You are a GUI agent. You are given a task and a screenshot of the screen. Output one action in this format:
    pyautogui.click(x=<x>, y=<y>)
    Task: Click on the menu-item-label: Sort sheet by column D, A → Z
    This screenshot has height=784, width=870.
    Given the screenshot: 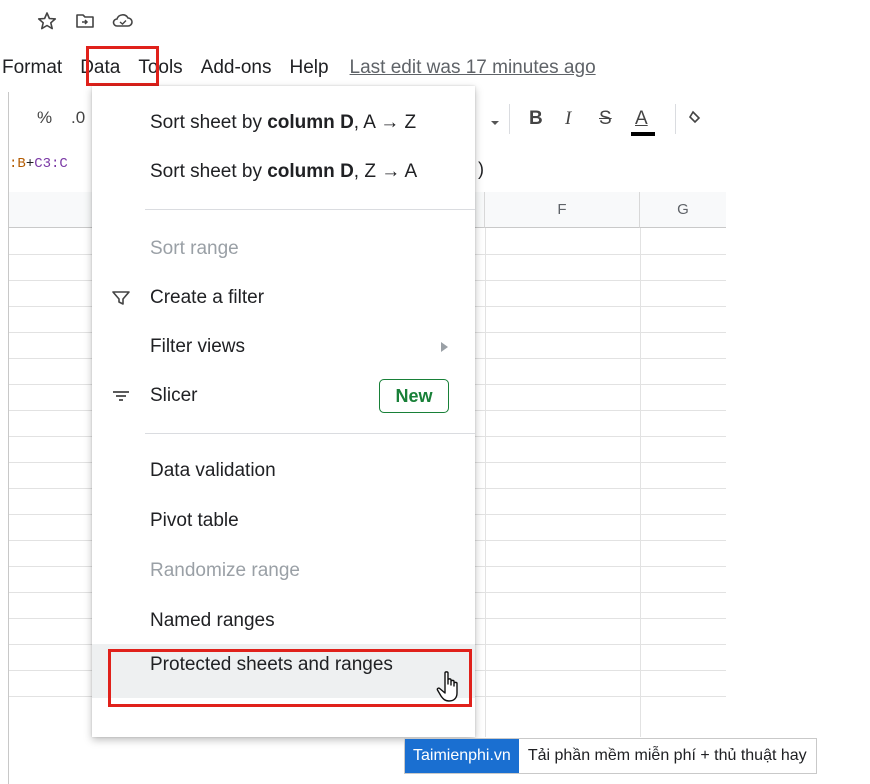 What is the action you would take?
    pyautogui.click(x=283, y=122)
    